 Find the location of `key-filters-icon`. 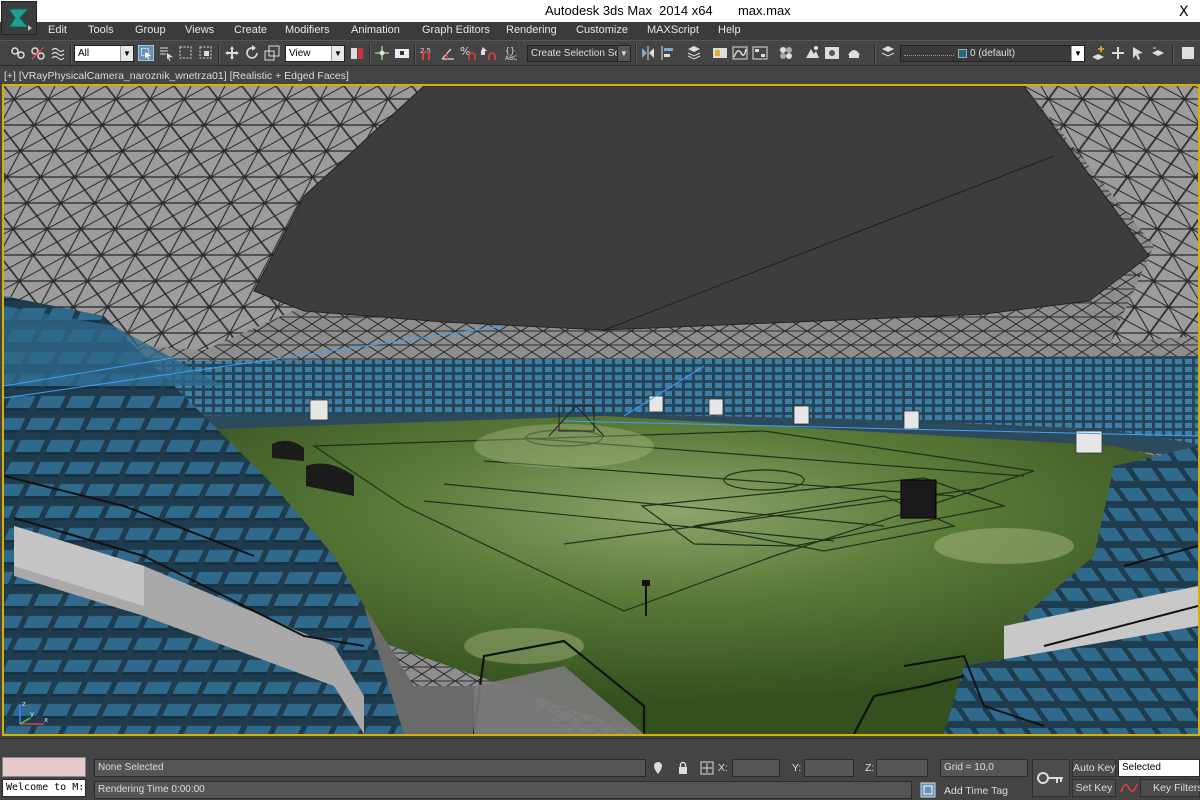

key-filters-icon is located at coordinates (1129, 788).